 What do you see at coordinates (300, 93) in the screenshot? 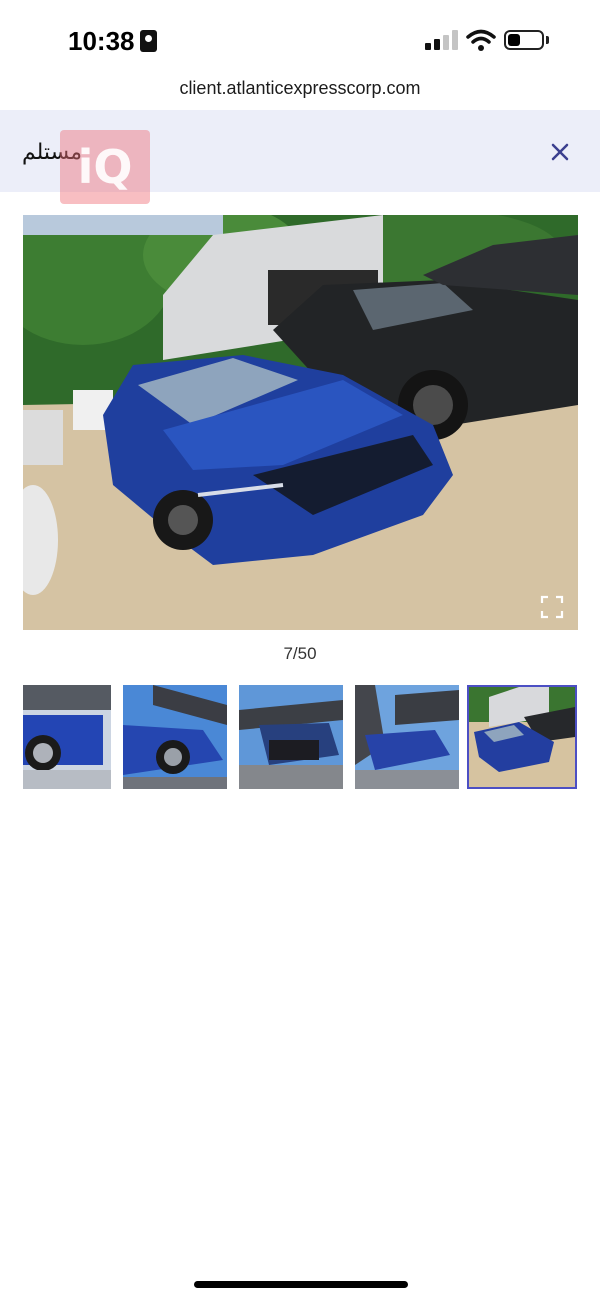
I see `url-bar: client.atlanticexpresscorp.com` at bounding box center [300, 93].